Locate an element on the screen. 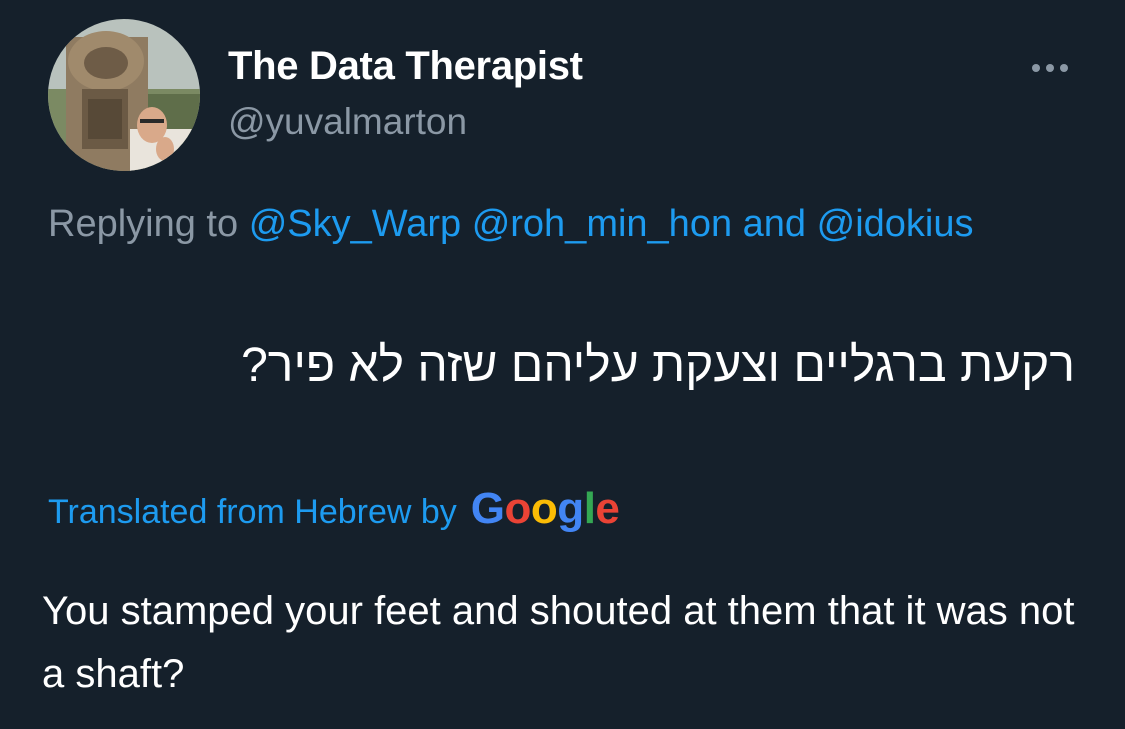 The image size is (1125, 729). reply-conjunction: and is located at coordinates (774, 224).